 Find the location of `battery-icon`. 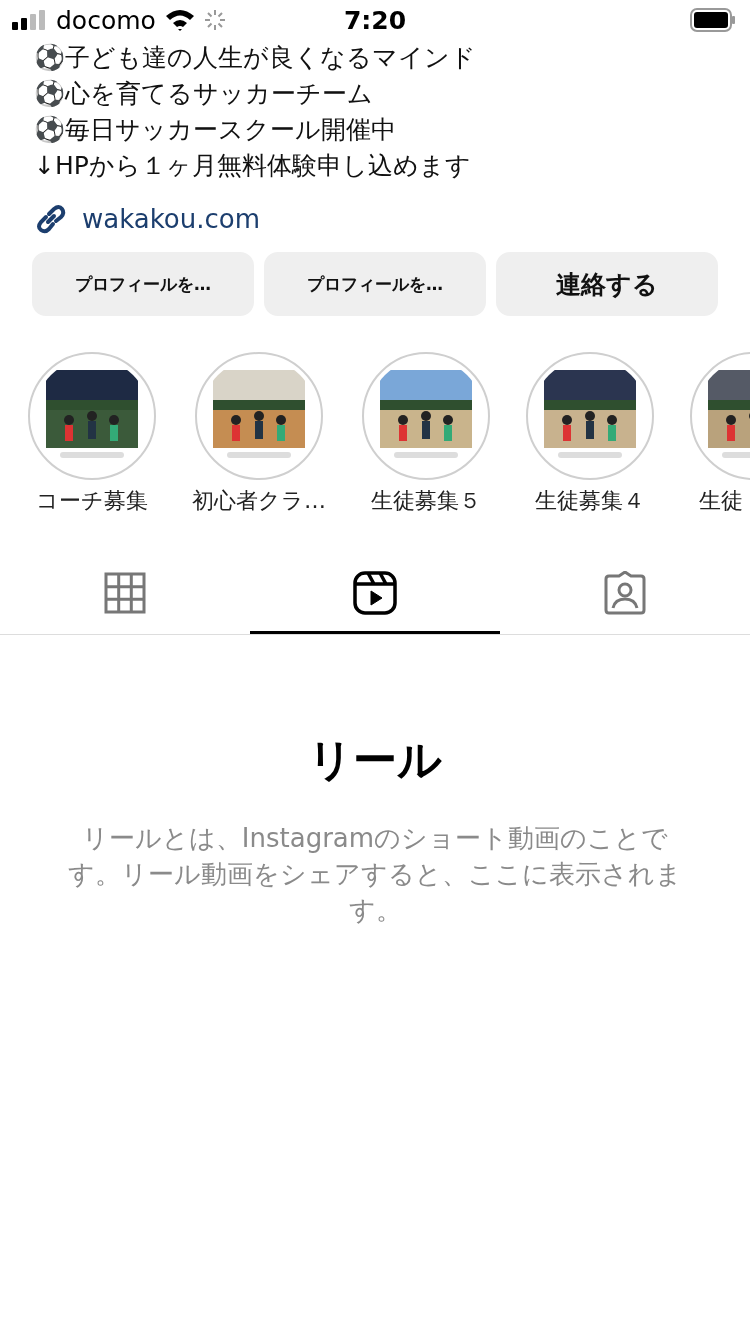

battery-icon is located at coordinates (713, 20).